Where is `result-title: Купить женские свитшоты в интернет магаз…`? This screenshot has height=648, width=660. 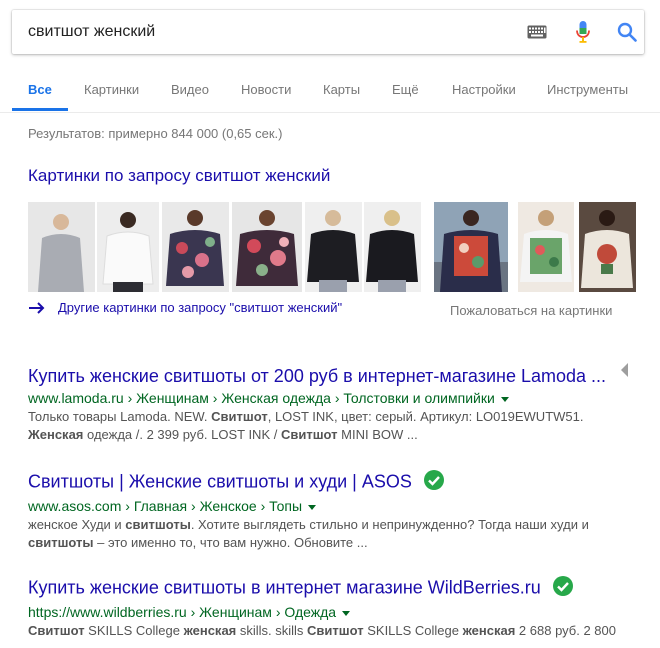 result-title: Купить женские свитшоты в интернет магаз… is located at coordinates (284, 587).